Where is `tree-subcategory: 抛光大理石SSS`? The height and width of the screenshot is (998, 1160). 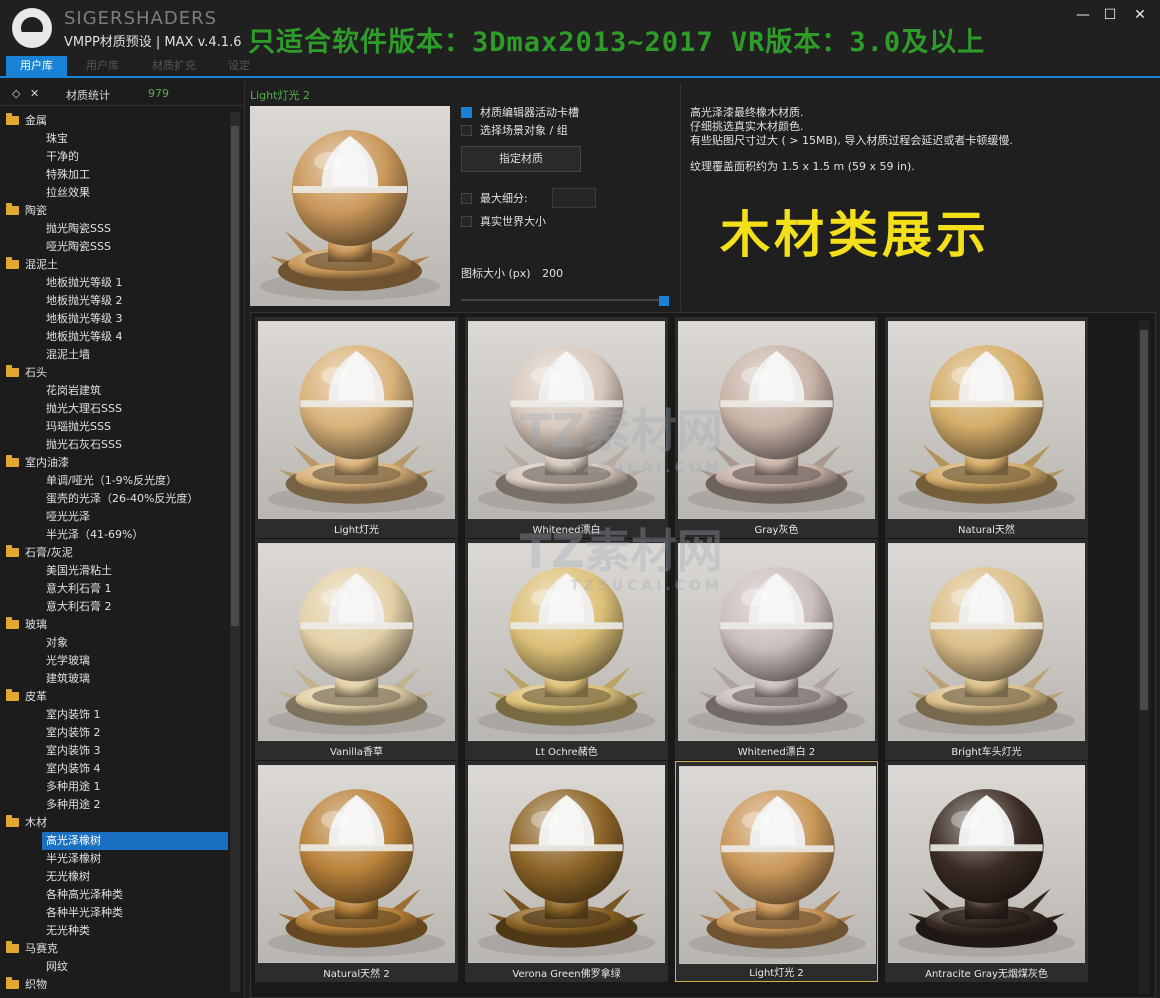 tree-subcategory: 抛光大理石SSS is located at coordinates (116, 409).